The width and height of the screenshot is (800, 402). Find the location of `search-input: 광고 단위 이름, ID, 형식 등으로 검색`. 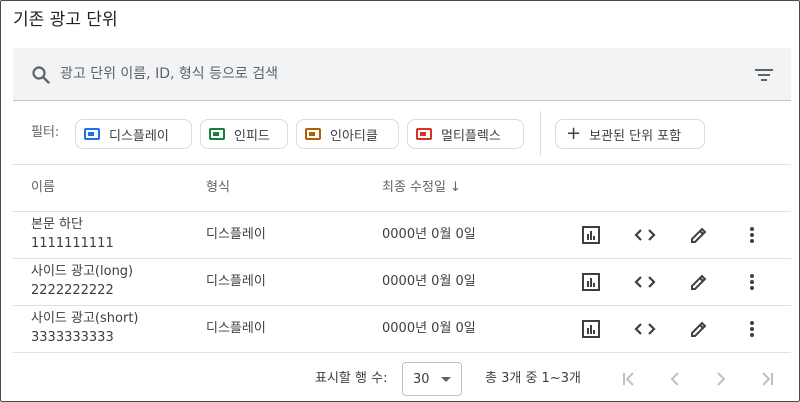

search-input: 광고 단위 이름, ID, 형식 등으로 검색 is located at coordinates (169, 74).